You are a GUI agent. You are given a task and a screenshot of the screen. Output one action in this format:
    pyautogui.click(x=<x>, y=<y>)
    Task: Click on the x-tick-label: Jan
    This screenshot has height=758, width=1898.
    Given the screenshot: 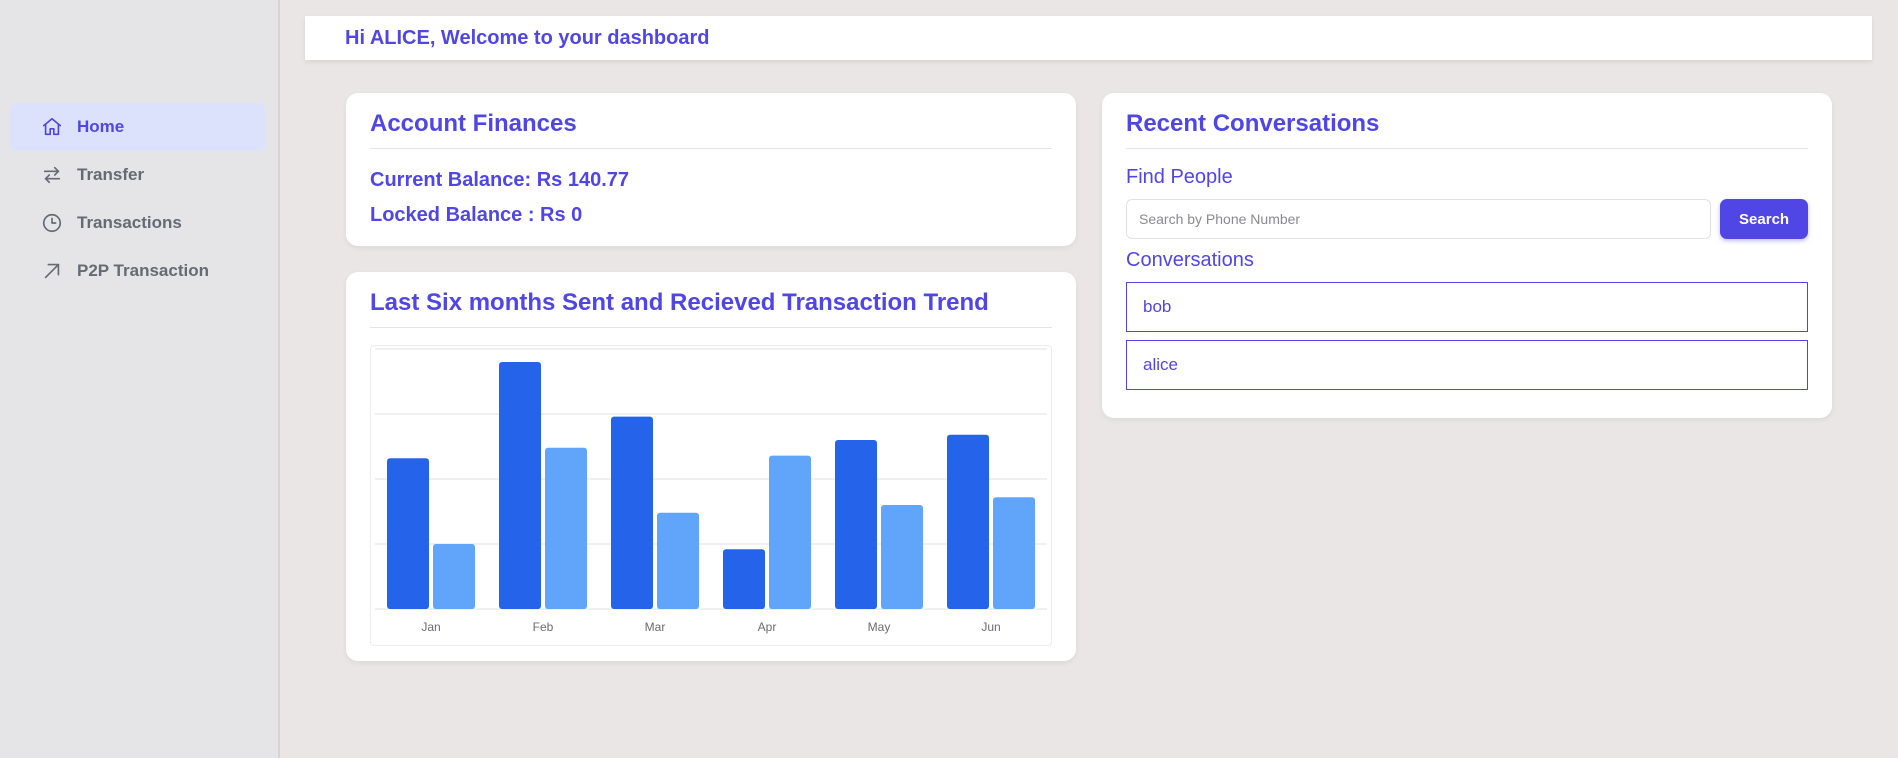 What is the action you would take?
    pyautogui.click(x=430, y=627)
    